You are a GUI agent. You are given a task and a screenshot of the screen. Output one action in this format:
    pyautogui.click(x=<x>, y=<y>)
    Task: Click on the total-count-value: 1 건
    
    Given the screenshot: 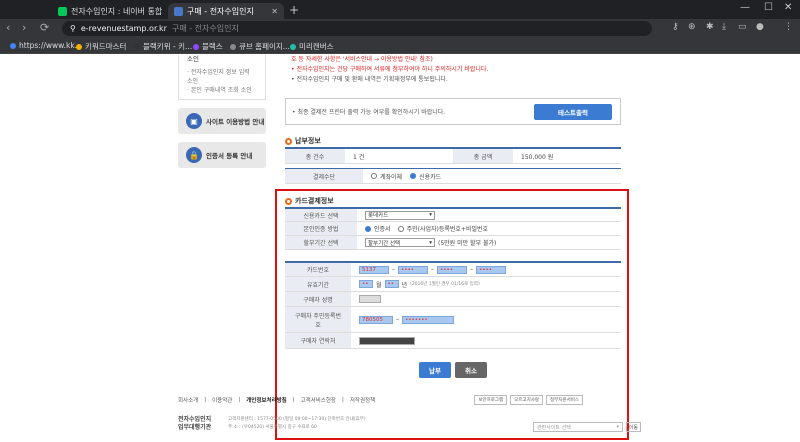 What is the action you would take?
    pyautogui.click(x=359, y=157)
    